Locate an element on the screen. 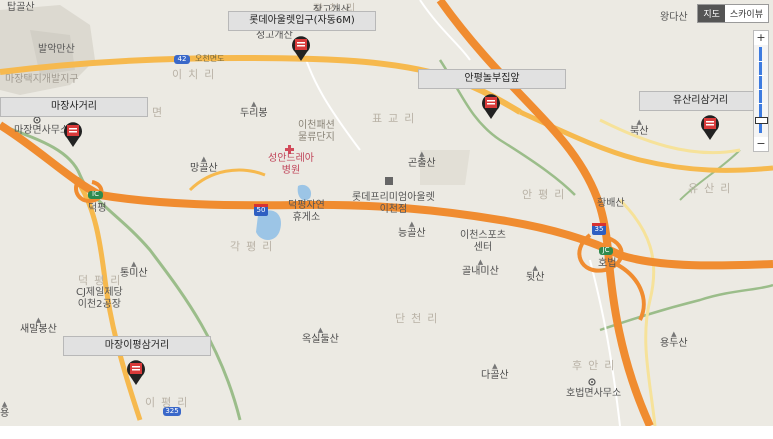 Image resolution: width=773 pixels, height=439 pixels. place-balyakmansan: 발악만산 is located at coordinates (56, 49).